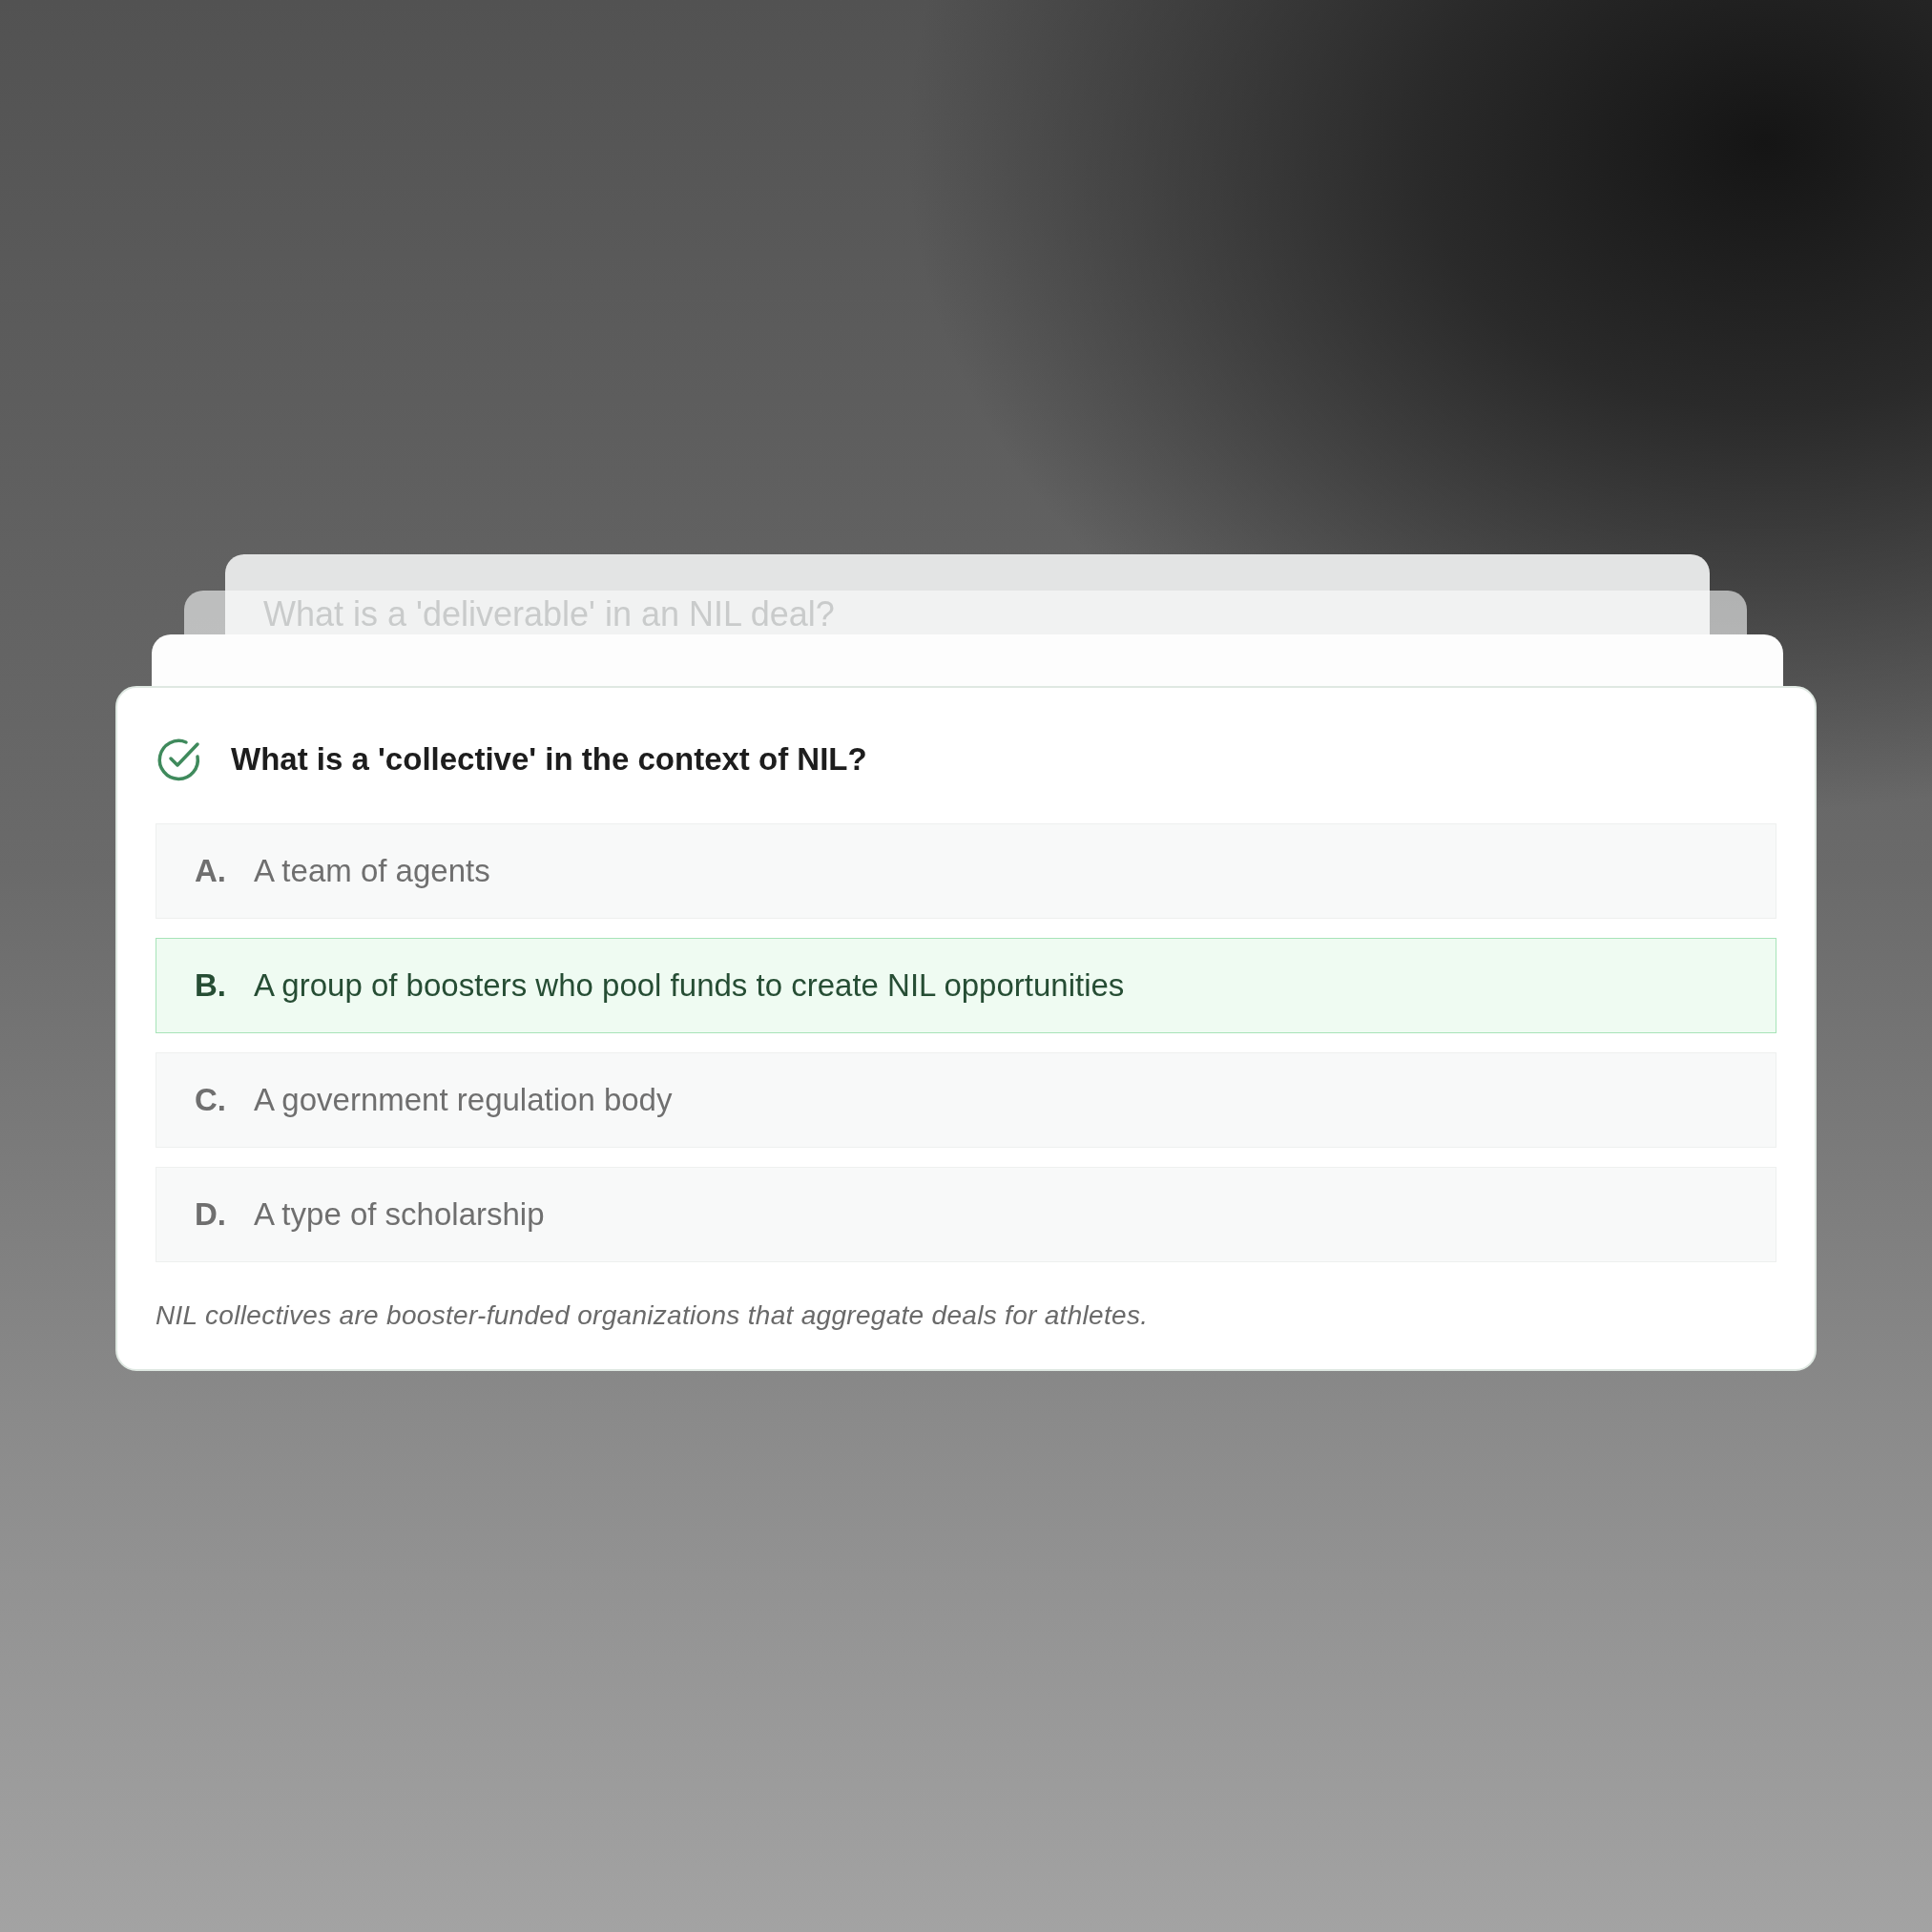 The image size is (1932, 1932). I want to click on question-text: What is a 'collective' in the context of NIL?, so click(549, 759).